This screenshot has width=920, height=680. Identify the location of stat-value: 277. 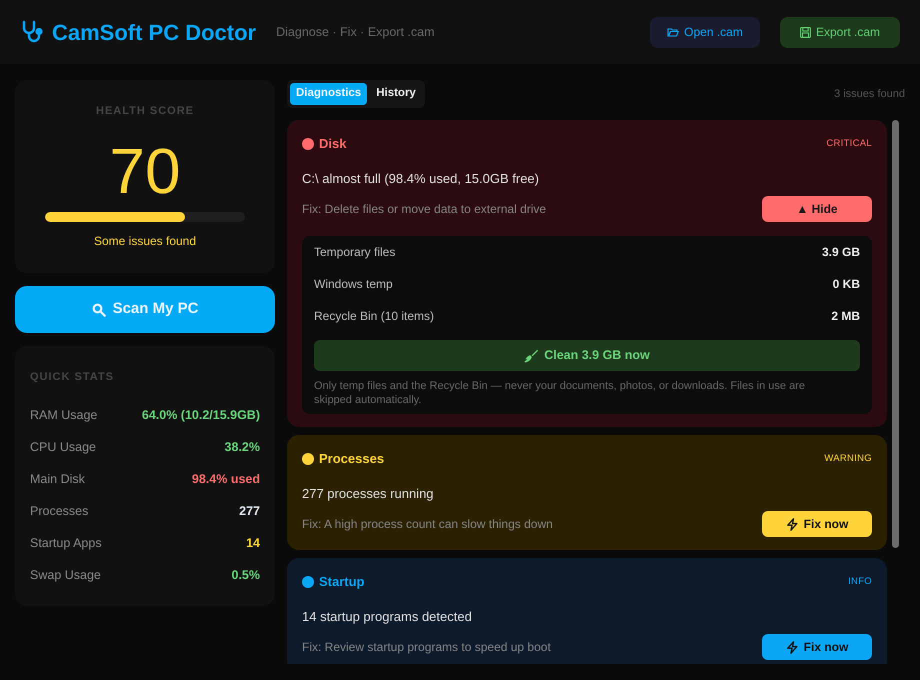
(249, 511).